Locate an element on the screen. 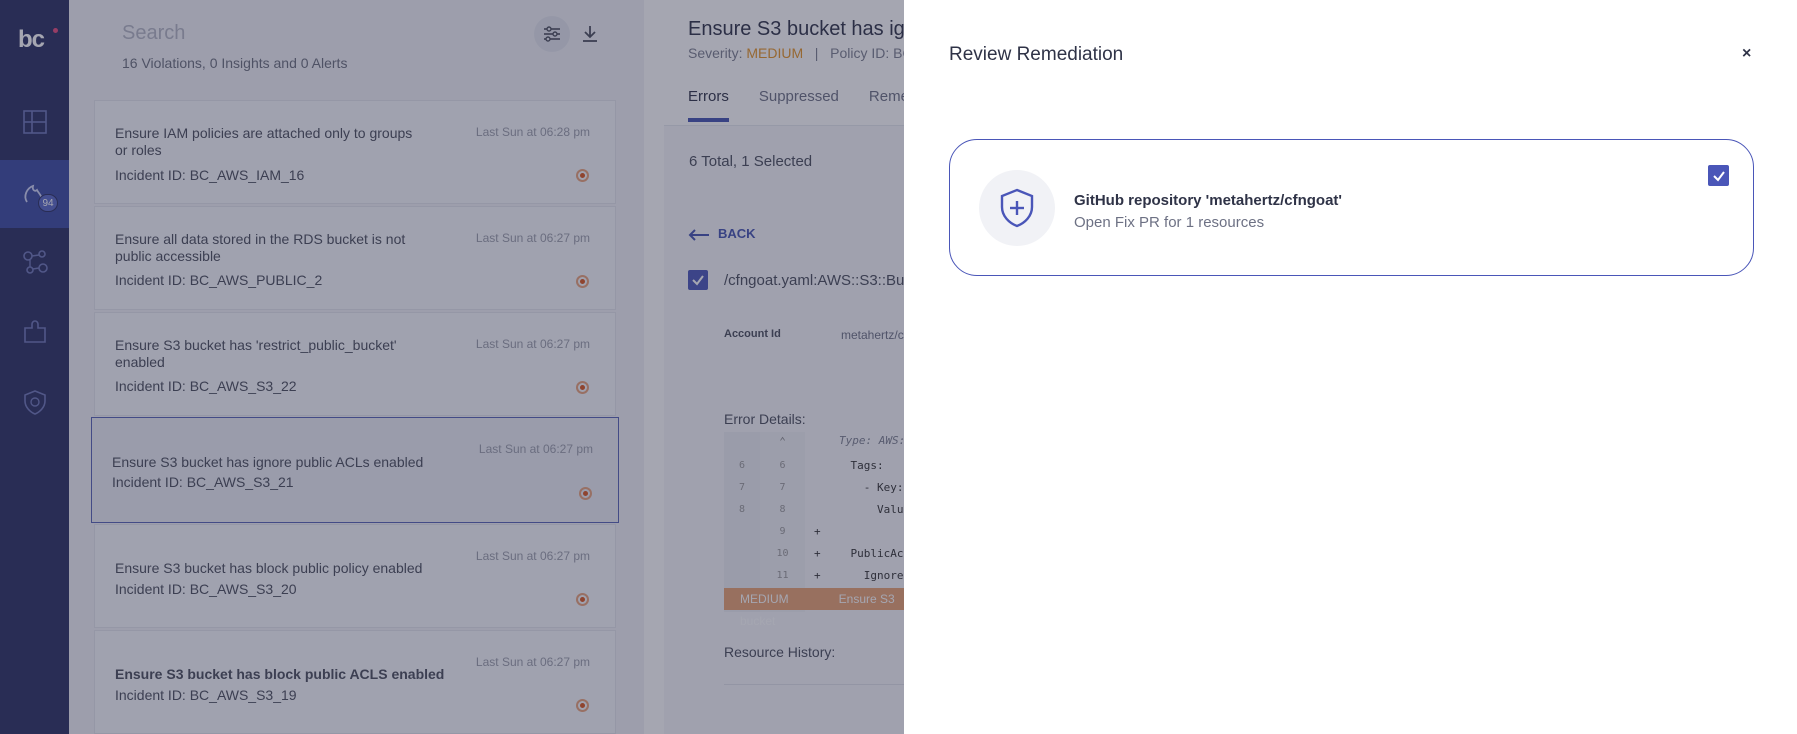 The width and height of the screenshot is (1797, 734). check-icon is located at coordinates (1718, 176).